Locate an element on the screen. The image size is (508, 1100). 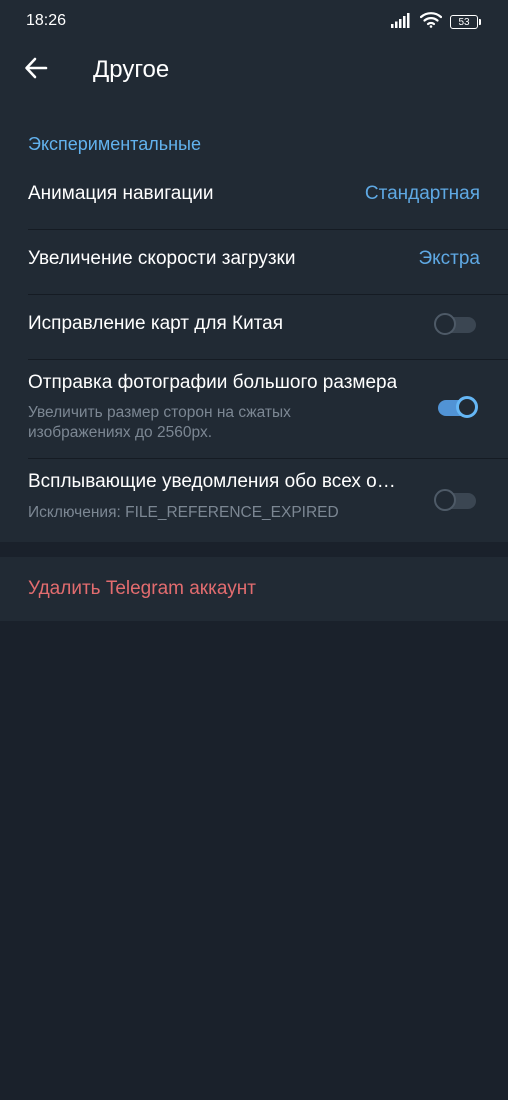
setting-value: Стандартная is located at coordinates (422, 193).